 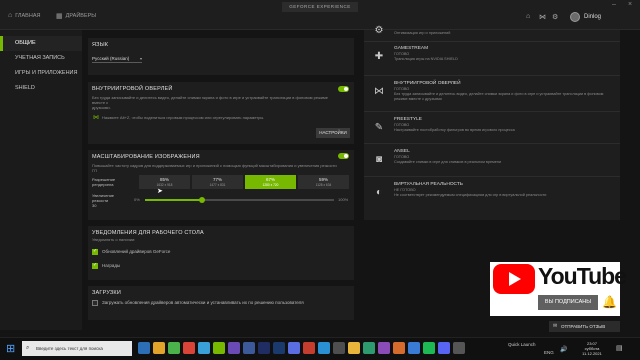 What do you see at coordinates (106, 293) in the screenshot?
I see `downloads-title: ЗАГРУЗКИ` at bounding box center [106, 293].